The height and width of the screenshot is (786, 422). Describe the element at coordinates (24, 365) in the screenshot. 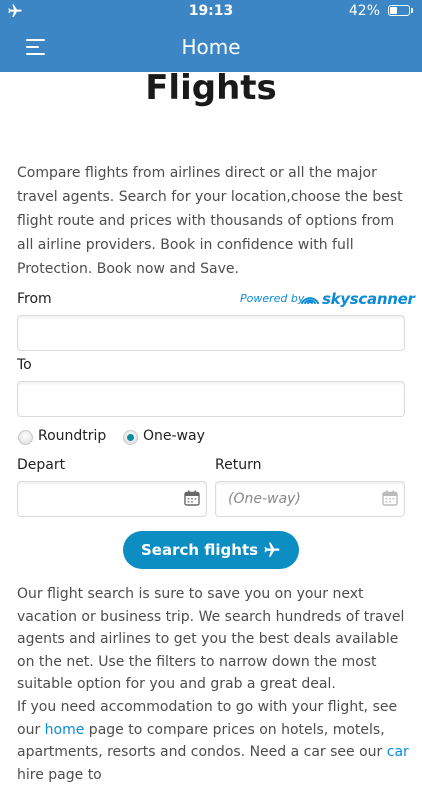

I see `to-label: To` at that location.